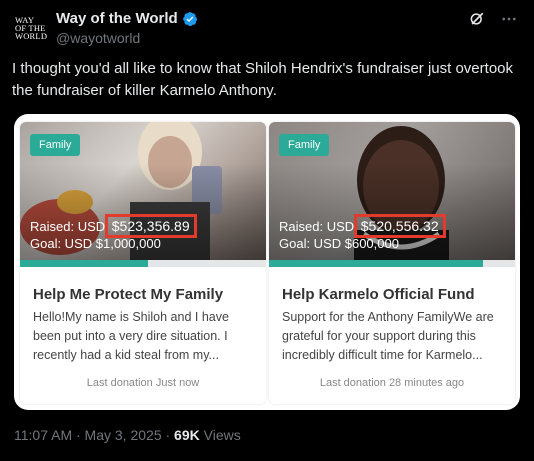  I want to click on last-donation: Last donation Just now, so click(143, 383).